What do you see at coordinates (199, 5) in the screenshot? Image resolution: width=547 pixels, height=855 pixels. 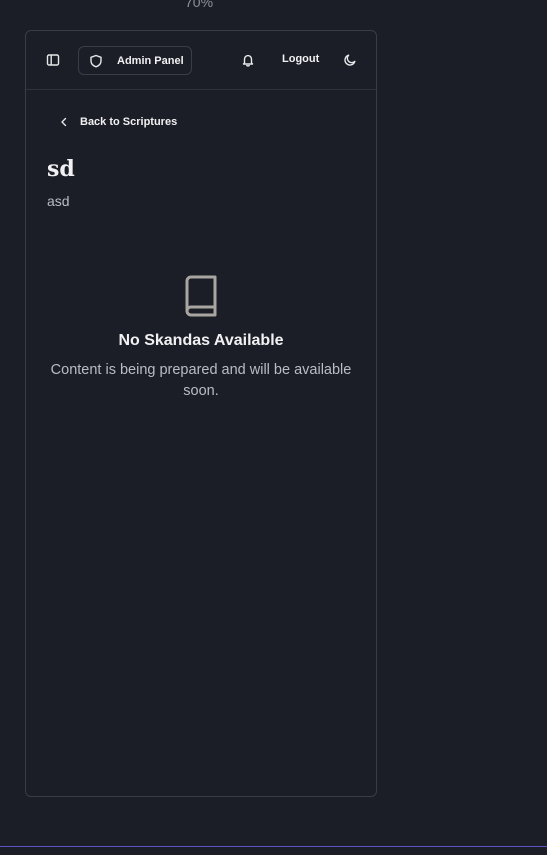 I see `zoom-level: 70%` at bounding box center [199, 5].